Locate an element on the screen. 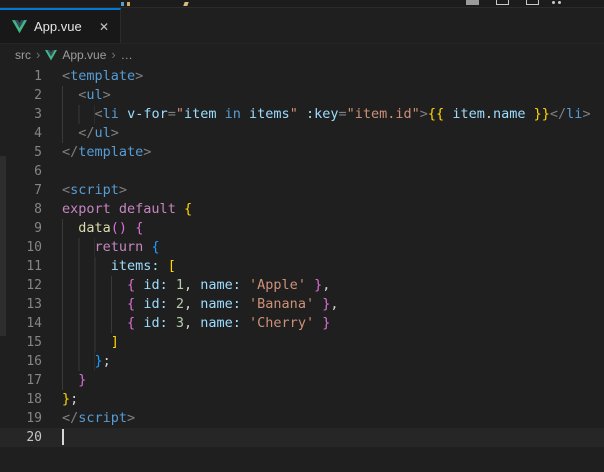 This screenshot has width=604, height=472. code-line: 17 } is located at coordinates (302, 380).